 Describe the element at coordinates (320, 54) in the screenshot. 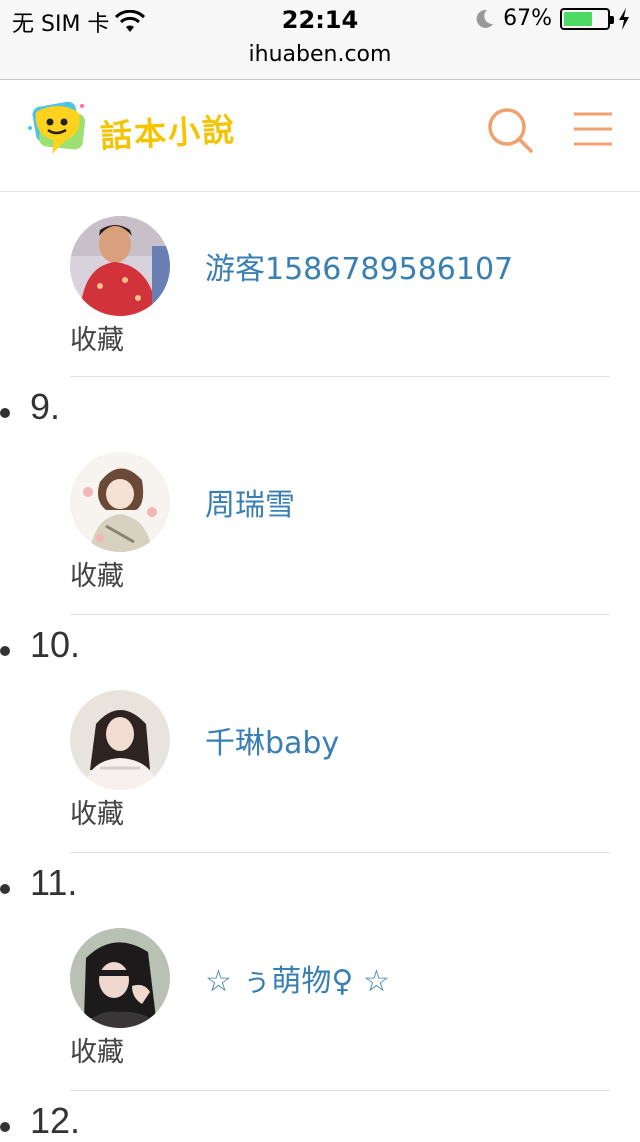

I see `url-host: ihuaben.com` at that location.